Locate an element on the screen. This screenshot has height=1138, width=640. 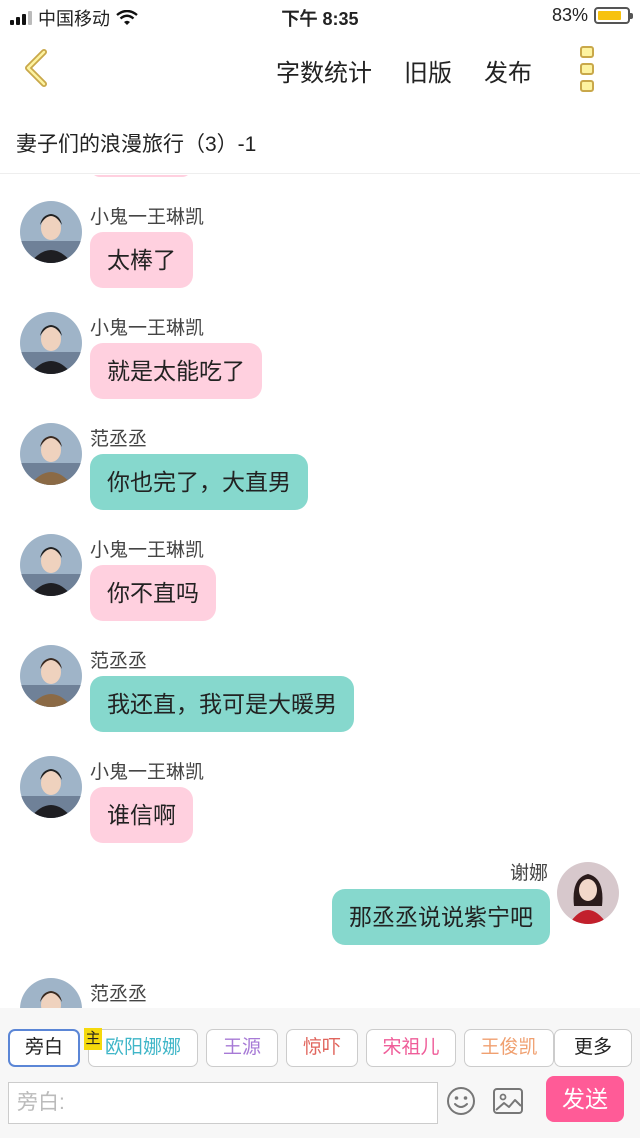
more-roles-button: 更多 is located at coordinates (593, 1048).